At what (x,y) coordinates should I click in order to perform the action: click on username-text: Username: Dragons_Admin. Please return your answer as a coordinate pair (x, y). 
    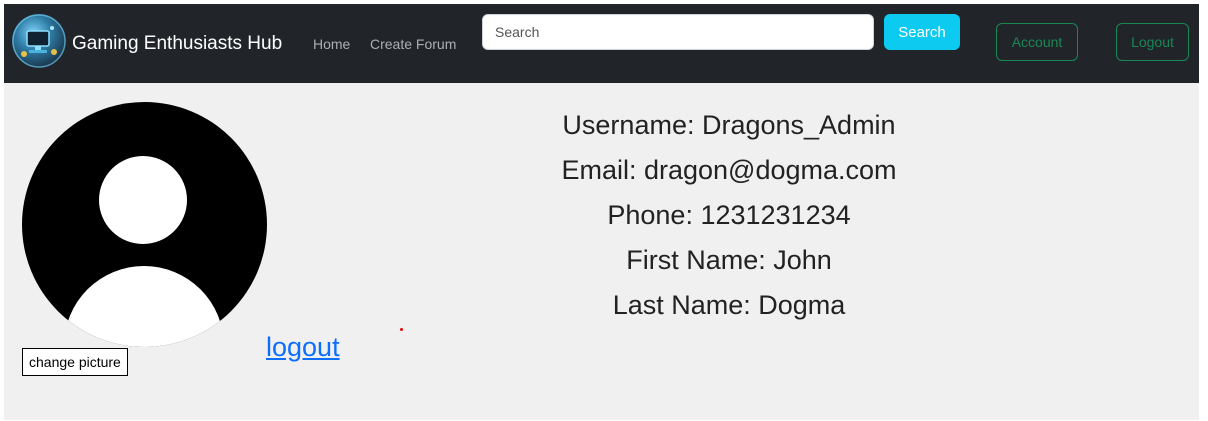
    Looking at the image, I should click on (729, 125).